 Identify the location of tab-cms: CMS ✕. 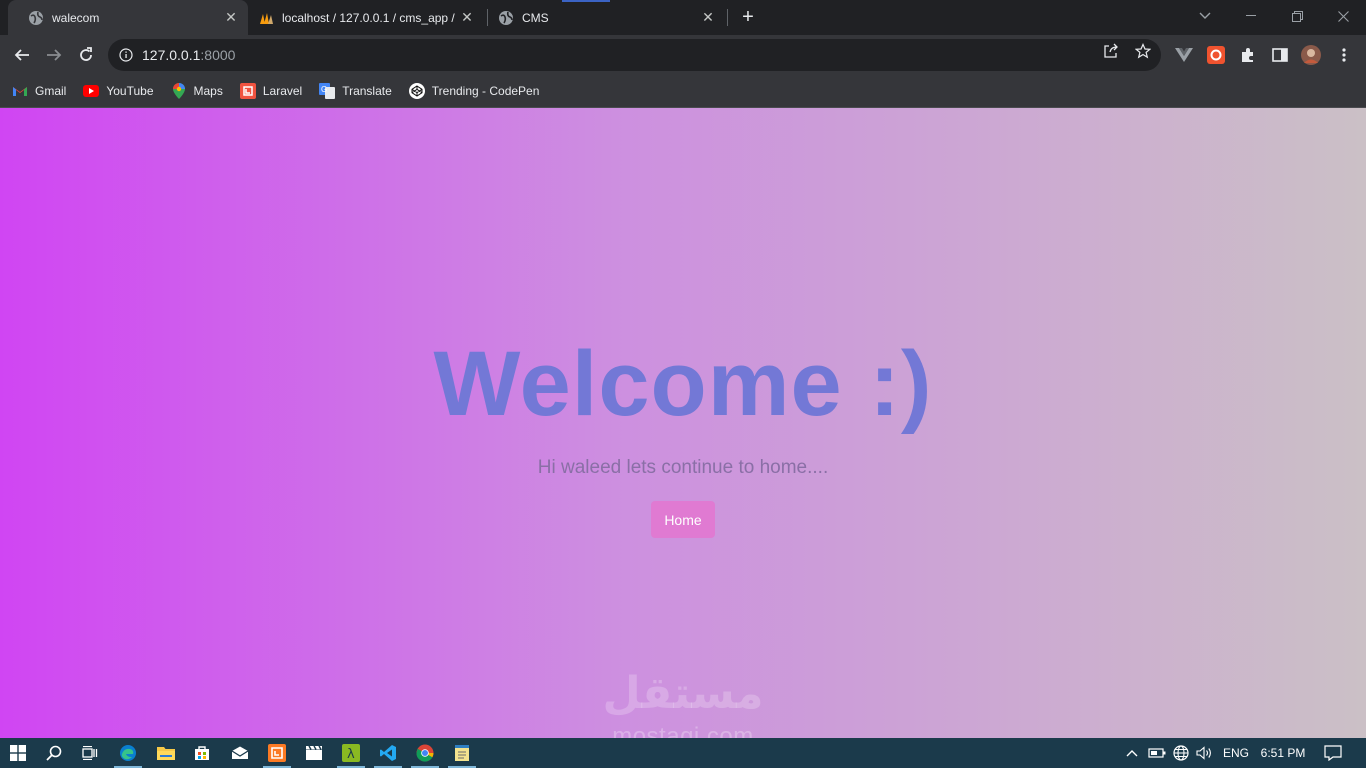
(607, 17).